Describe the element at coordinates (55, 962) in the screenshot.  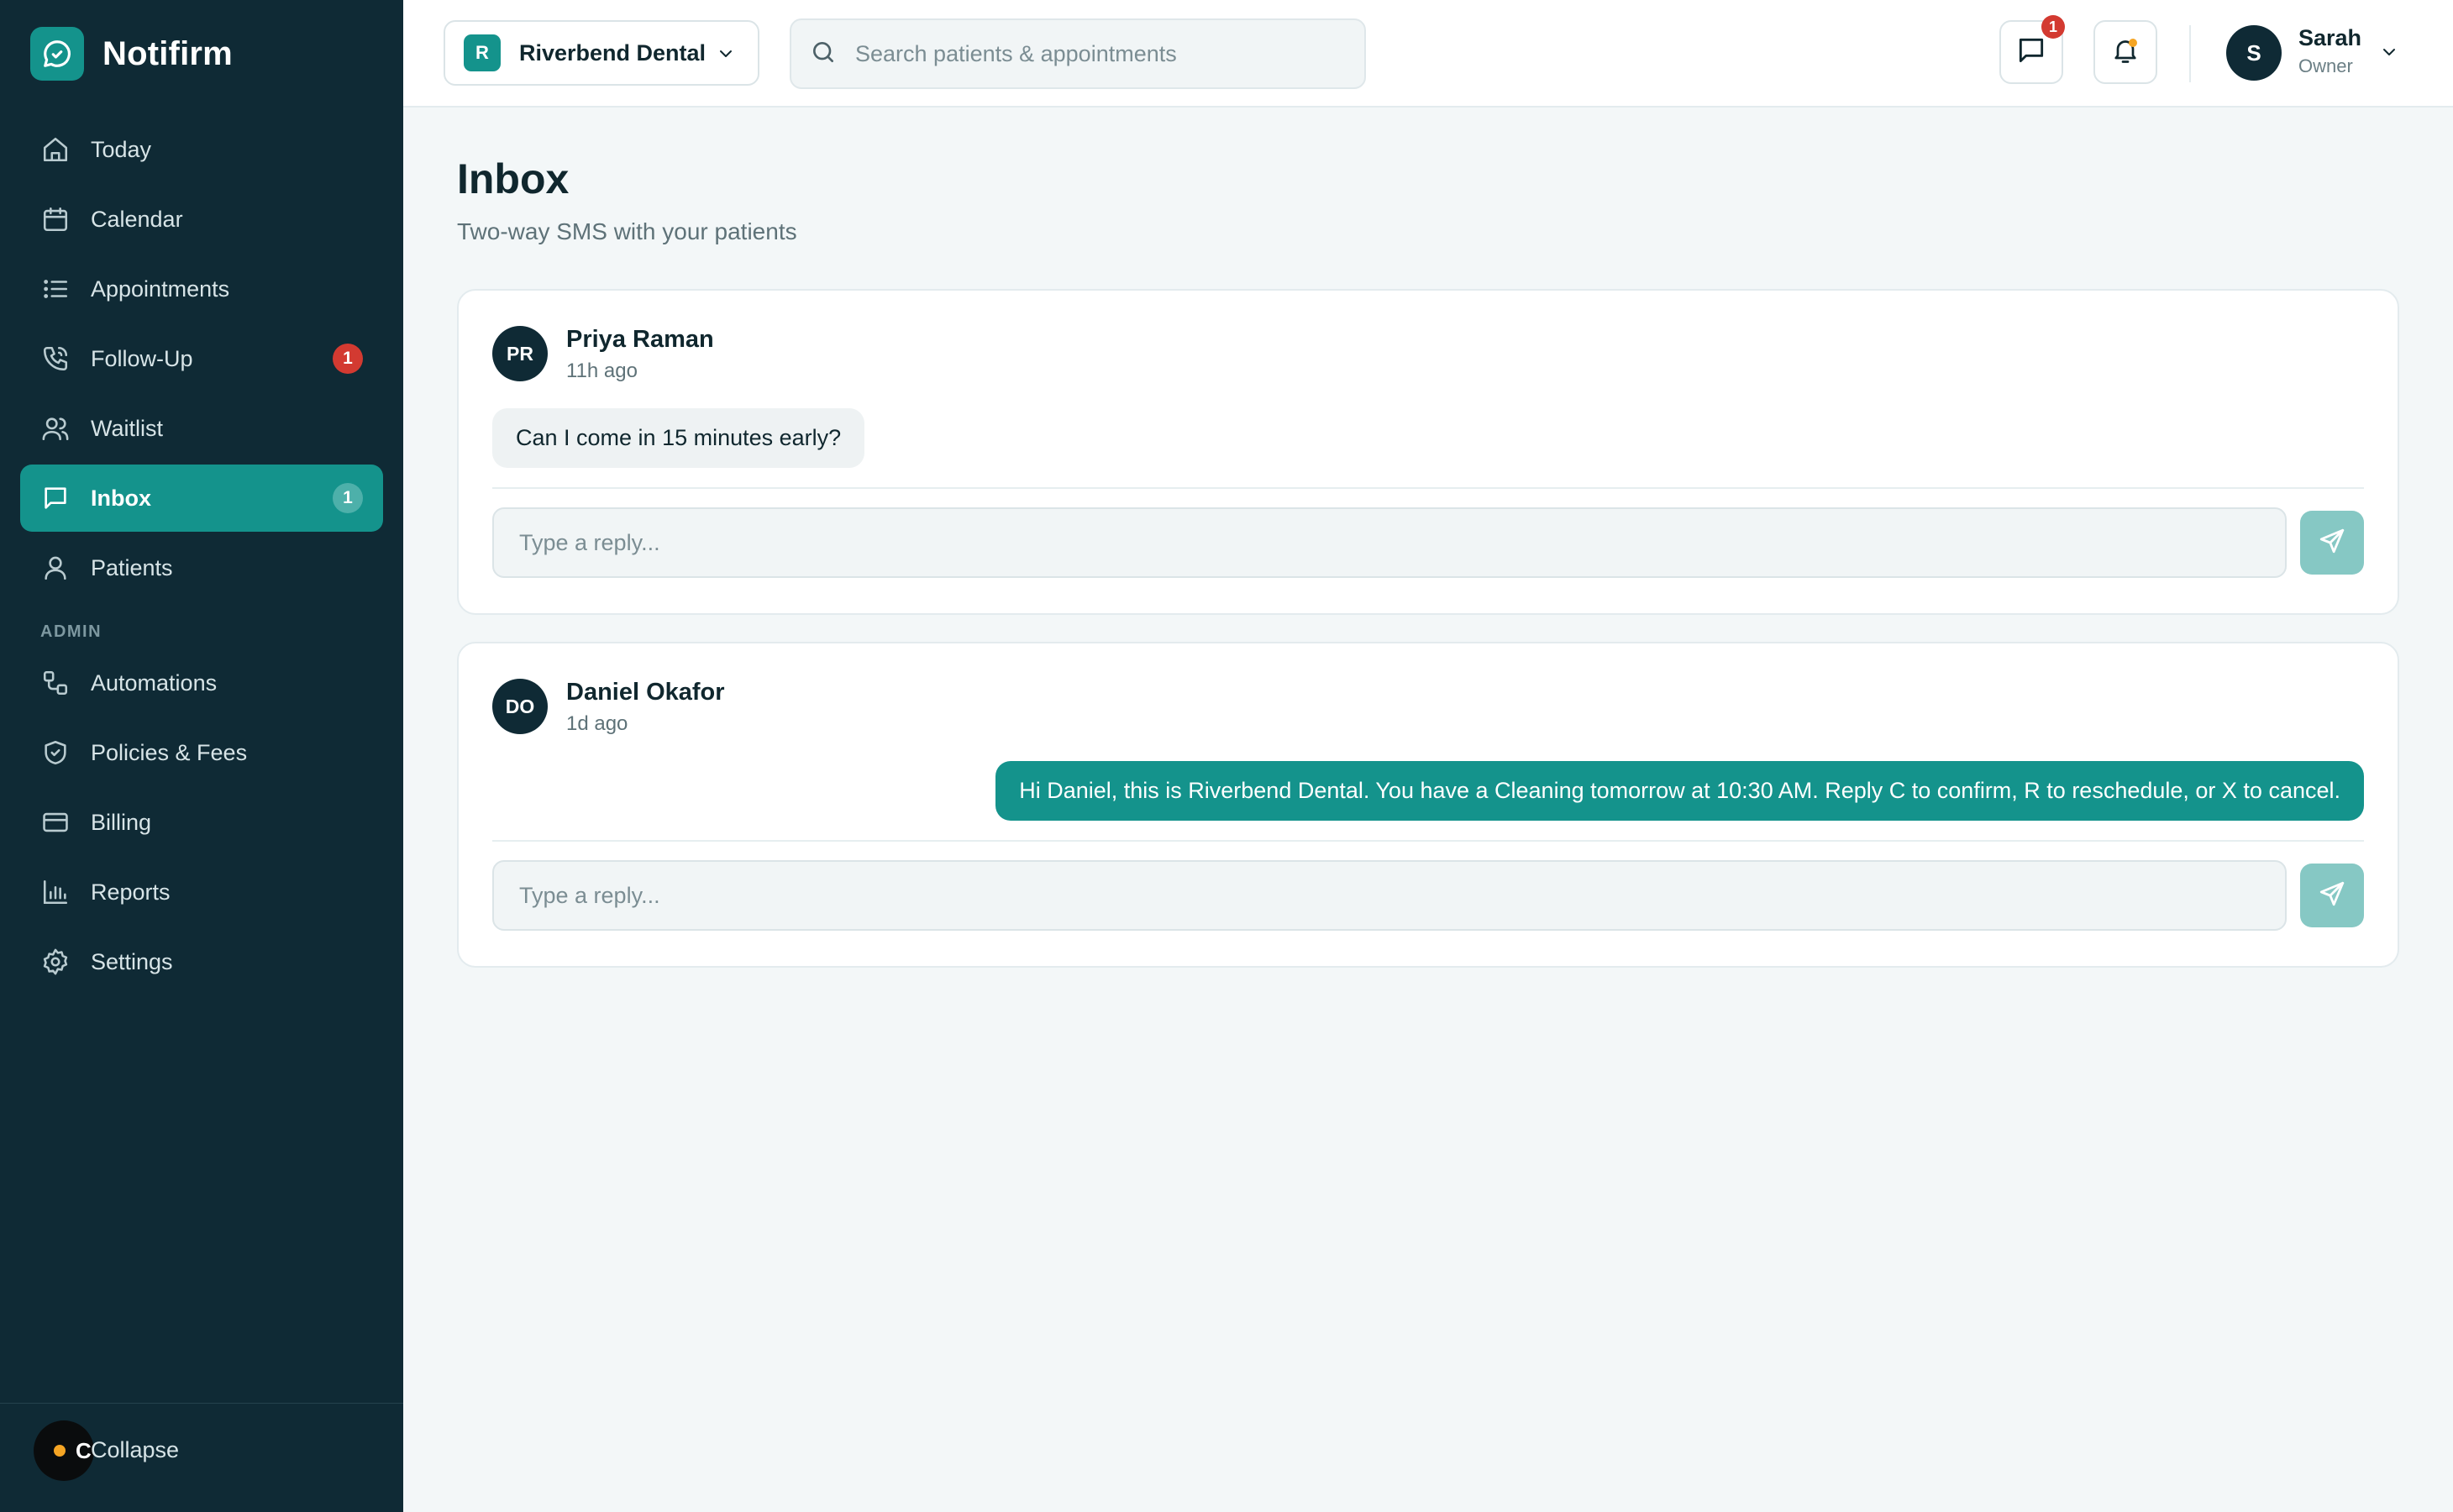
I see `gear-icon` at that location.